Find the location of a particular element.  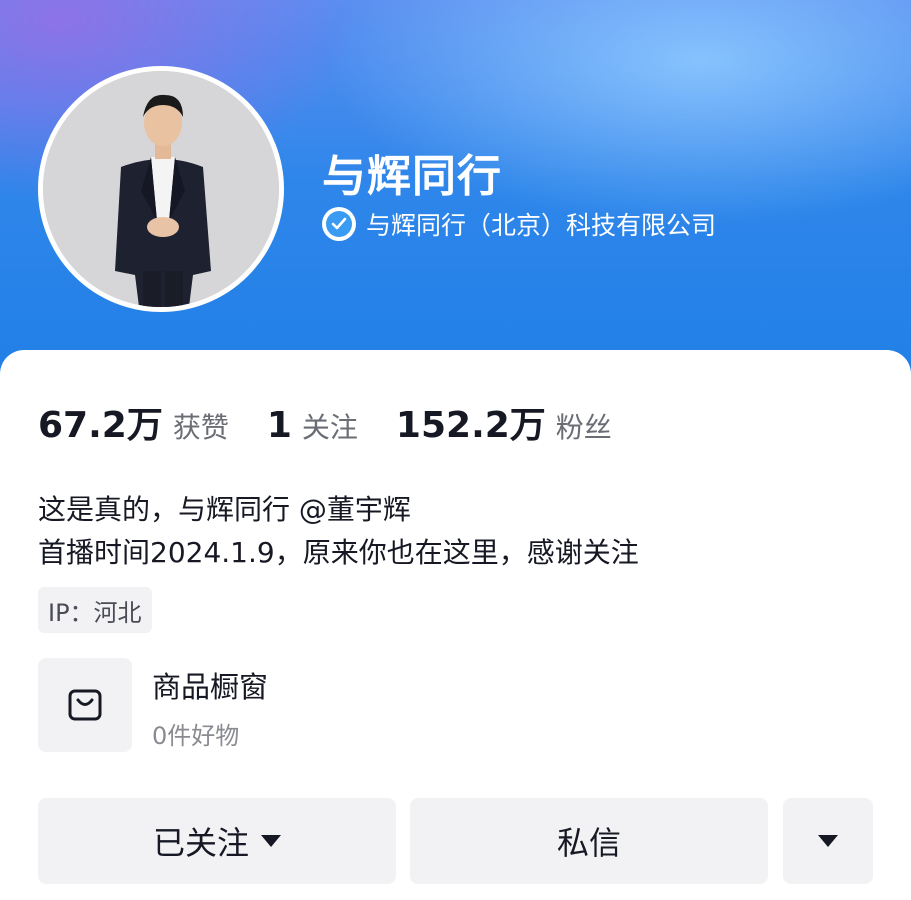

verified-check-icon is located at coordinates (339, 224).